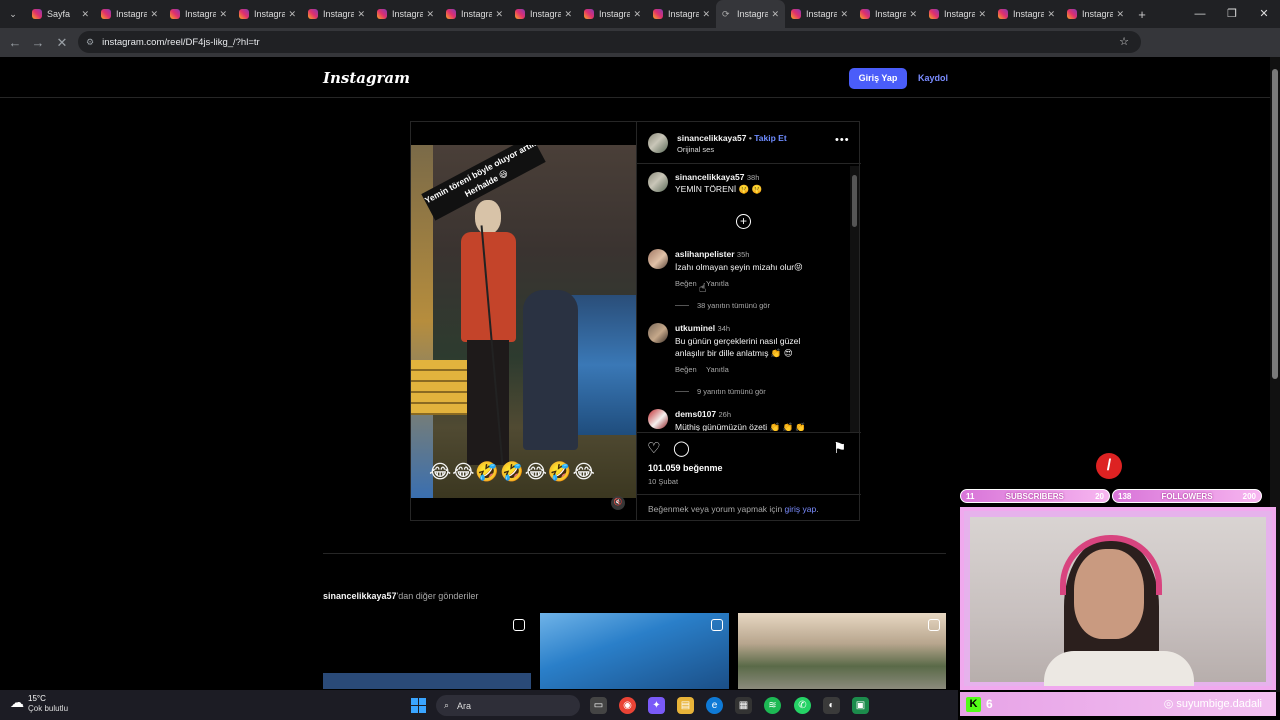 This screenshot has width=1280, height=720. Describe the element at coordinates (743, 221) in the screenshot. I see `load-more-comments-icon: +` at that location.